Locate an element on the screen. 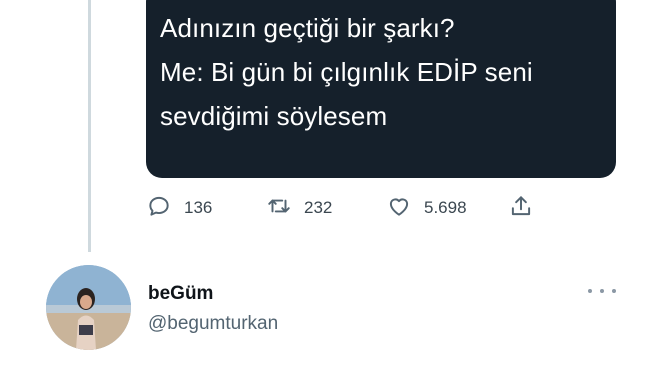 Image resolution: width=672 pixels, height=378 pixels. display-name: beGüm is located at coordinates (180, 294).